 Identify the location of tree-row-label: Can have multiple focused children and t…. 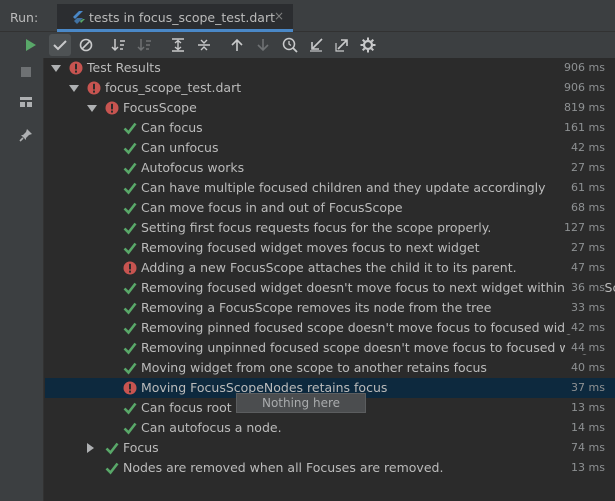
(343, 187).